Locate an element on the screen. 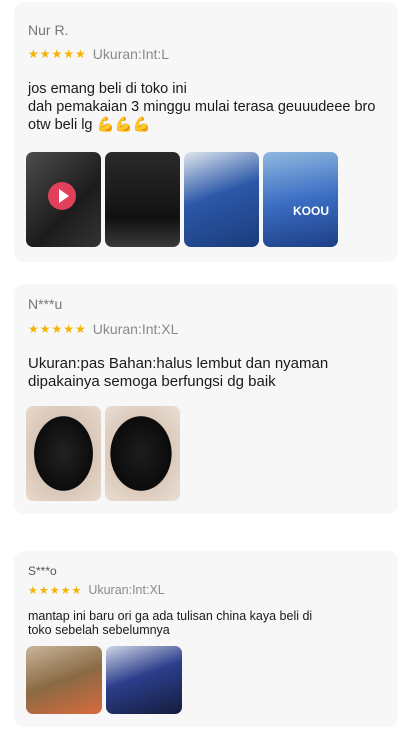 This screenshot has width=400, height=730. photo-thumbnail: KOOU is located at coordinates (300, 199).